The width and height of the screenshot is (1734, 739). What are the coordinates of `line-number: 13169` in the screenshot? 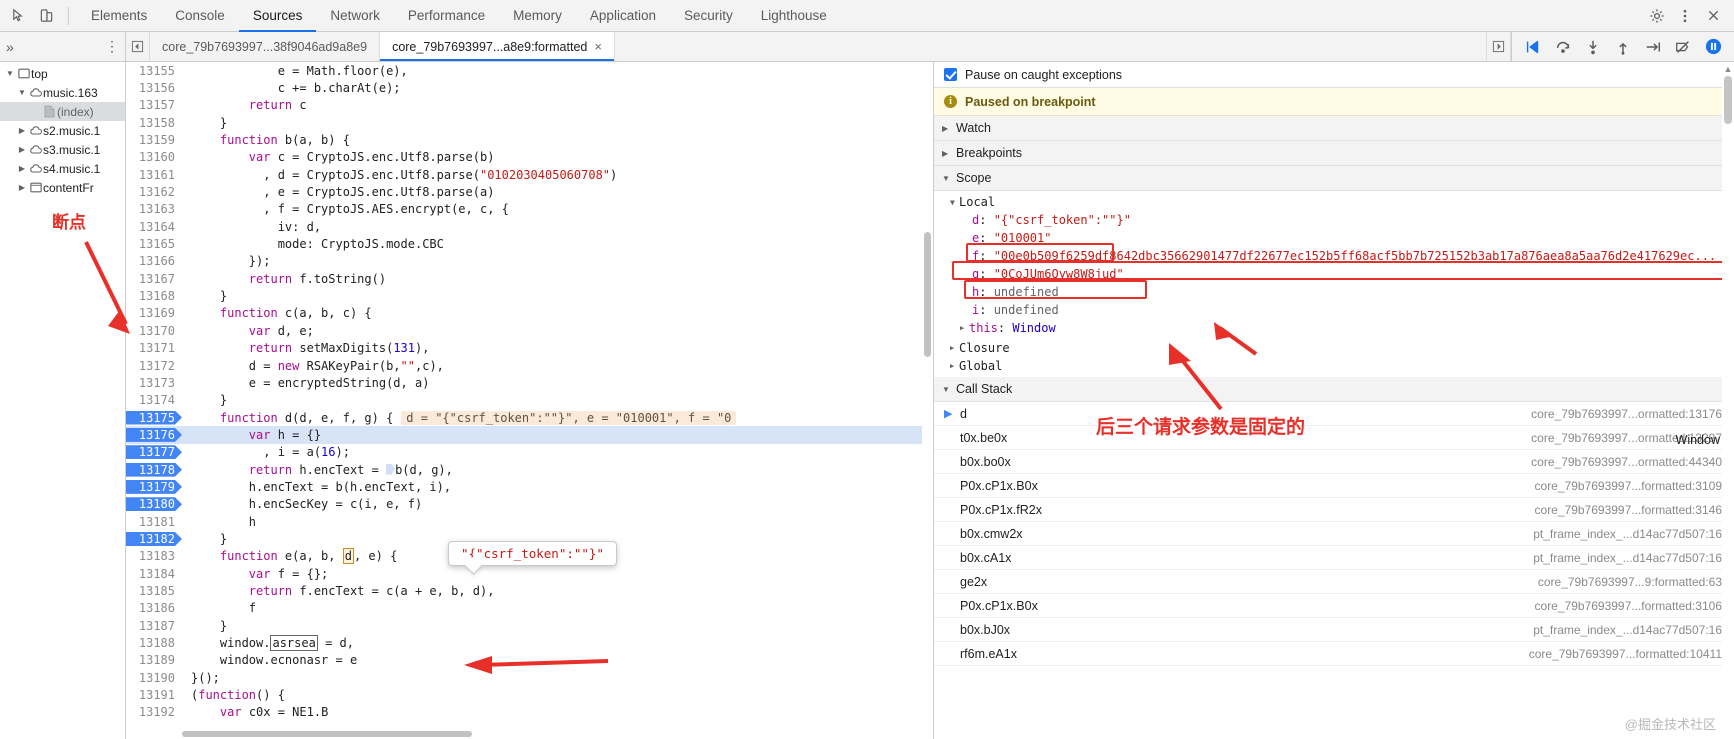 It's located at (154, 313).